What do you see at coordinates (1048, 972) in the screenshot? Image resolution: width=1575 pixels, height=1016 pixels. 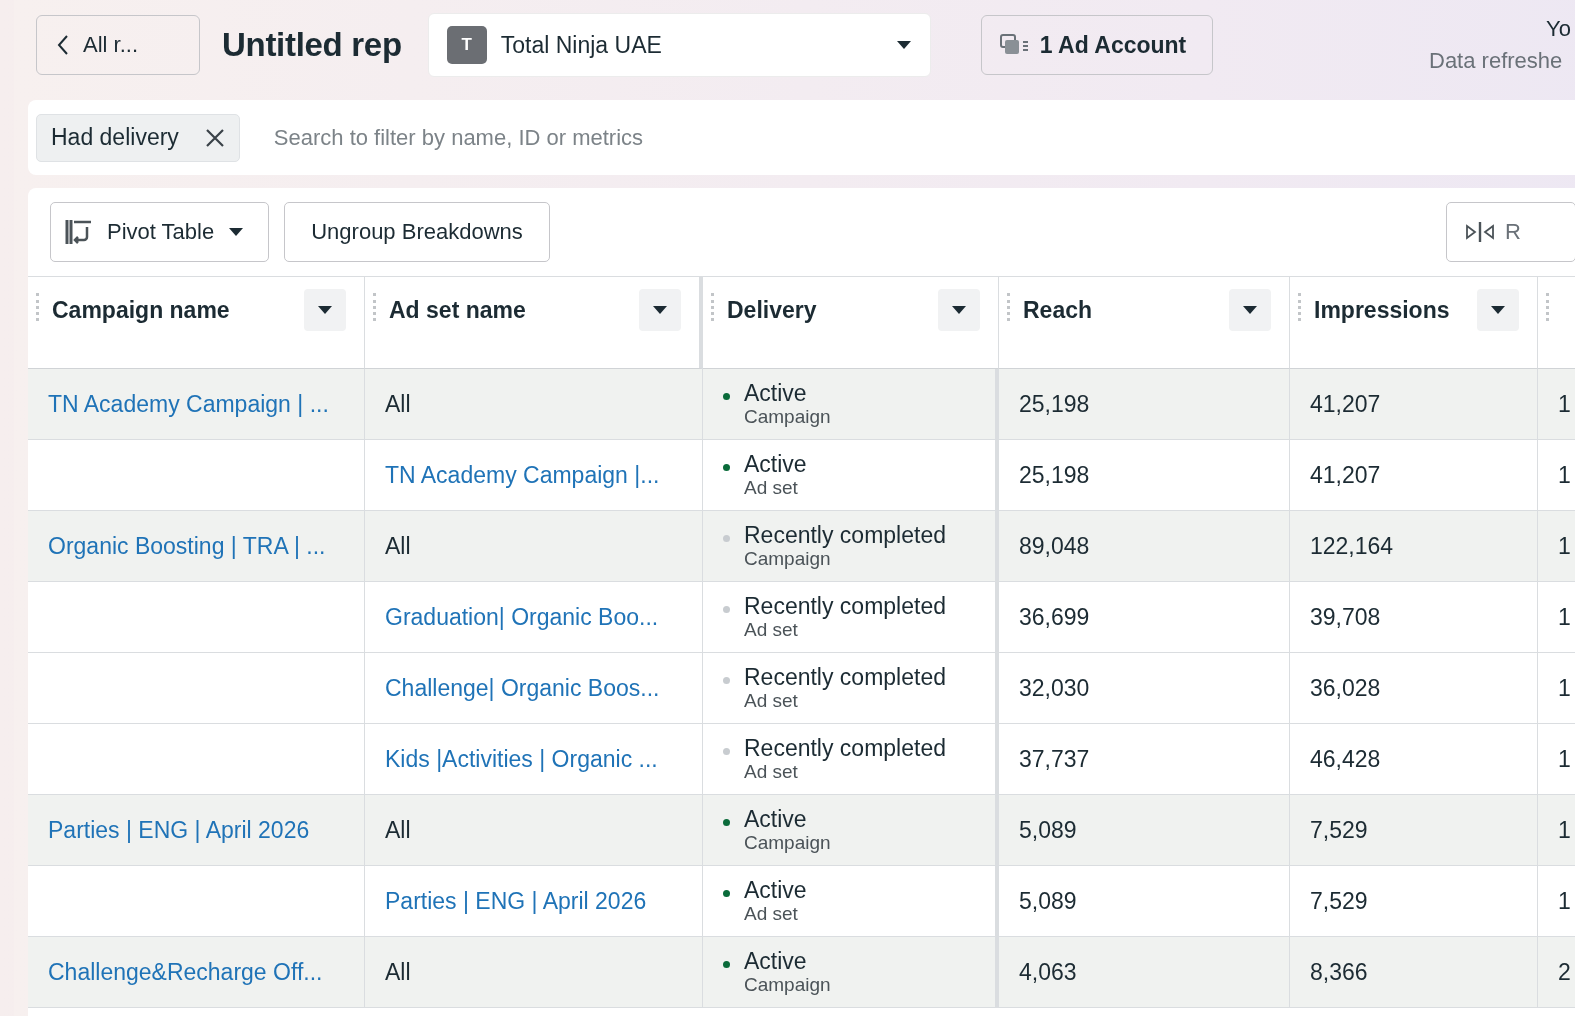 I see `reach-value: 4,063` at bounding box center [1048, 972].